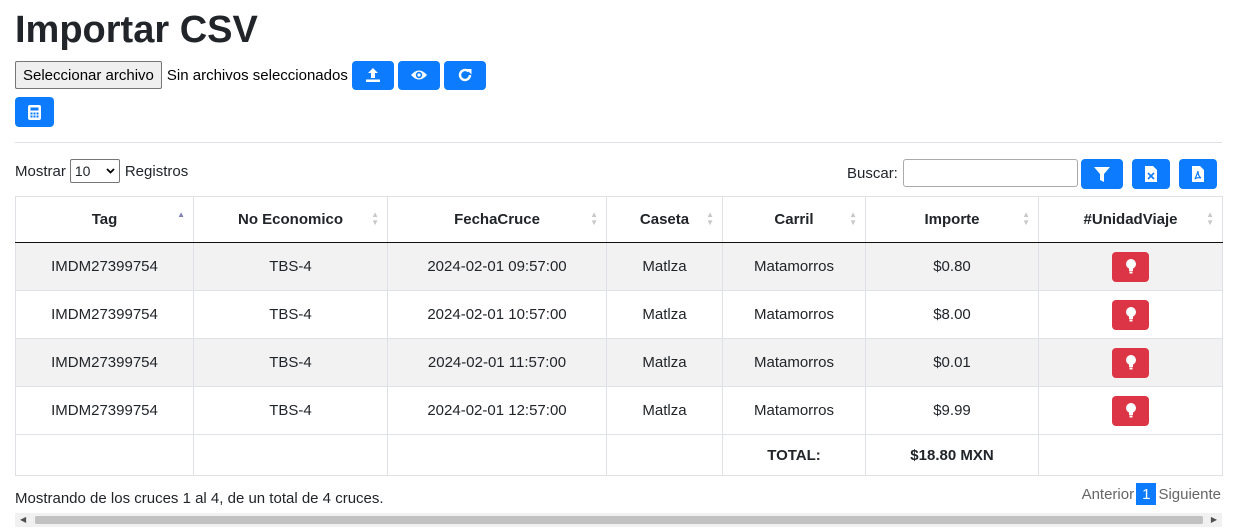 The width and height of the screenshot is (1234, 529). I want to click on cell-importe: $9.99, so click(952, 410).